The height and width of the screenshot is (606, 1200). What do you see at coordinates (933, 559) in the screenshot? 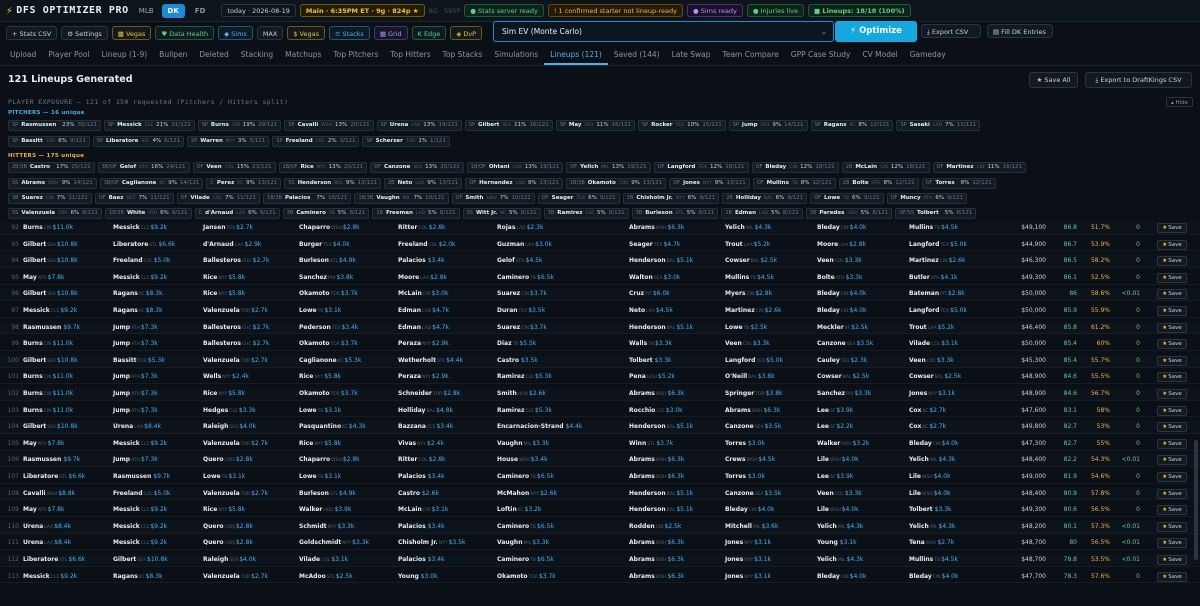
I see `lineup-player-cell: MullinsTB$4.5k` at bounding box center [933, 559].